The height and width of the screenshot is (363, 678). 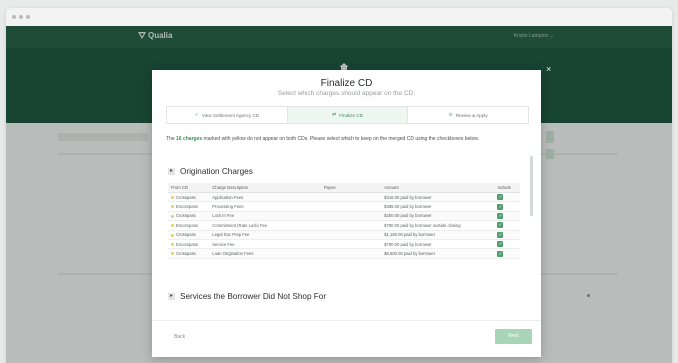 What do you see at coordinates (179, 337) in the screenshot?
I see `back-button: Back` at bounding box center [179, 337].